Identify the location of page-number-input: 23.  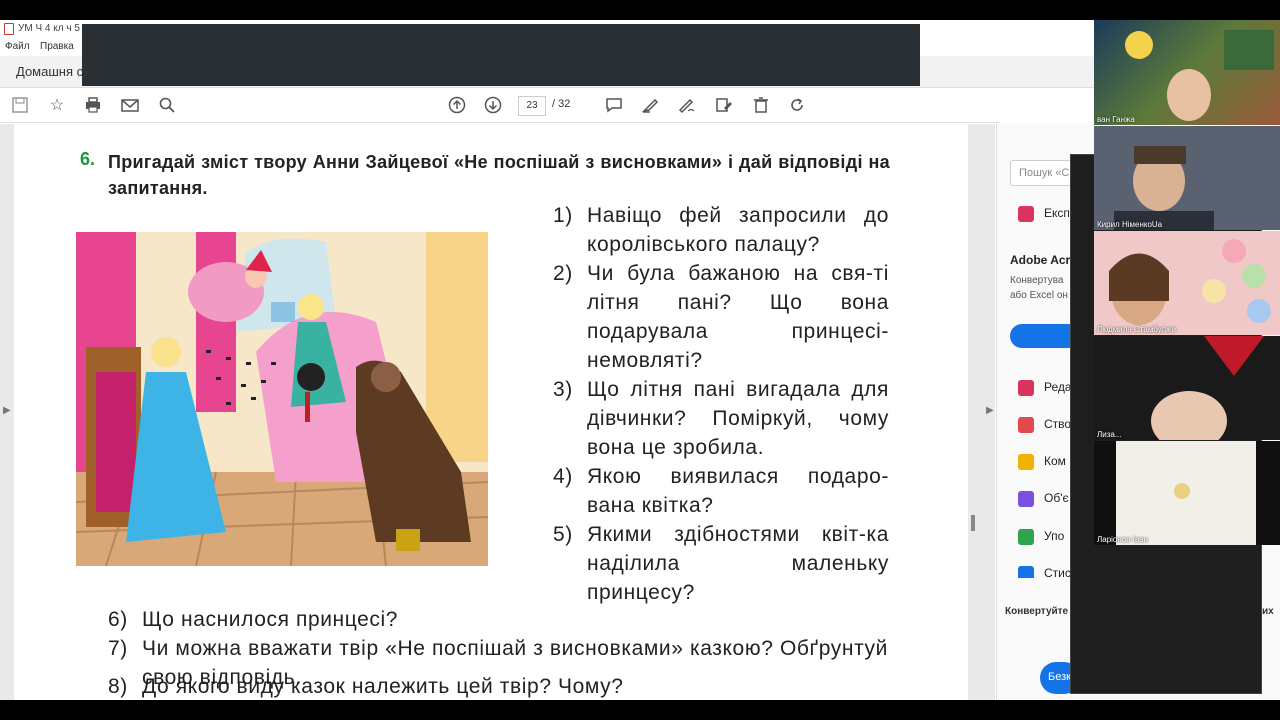
(532, 106).